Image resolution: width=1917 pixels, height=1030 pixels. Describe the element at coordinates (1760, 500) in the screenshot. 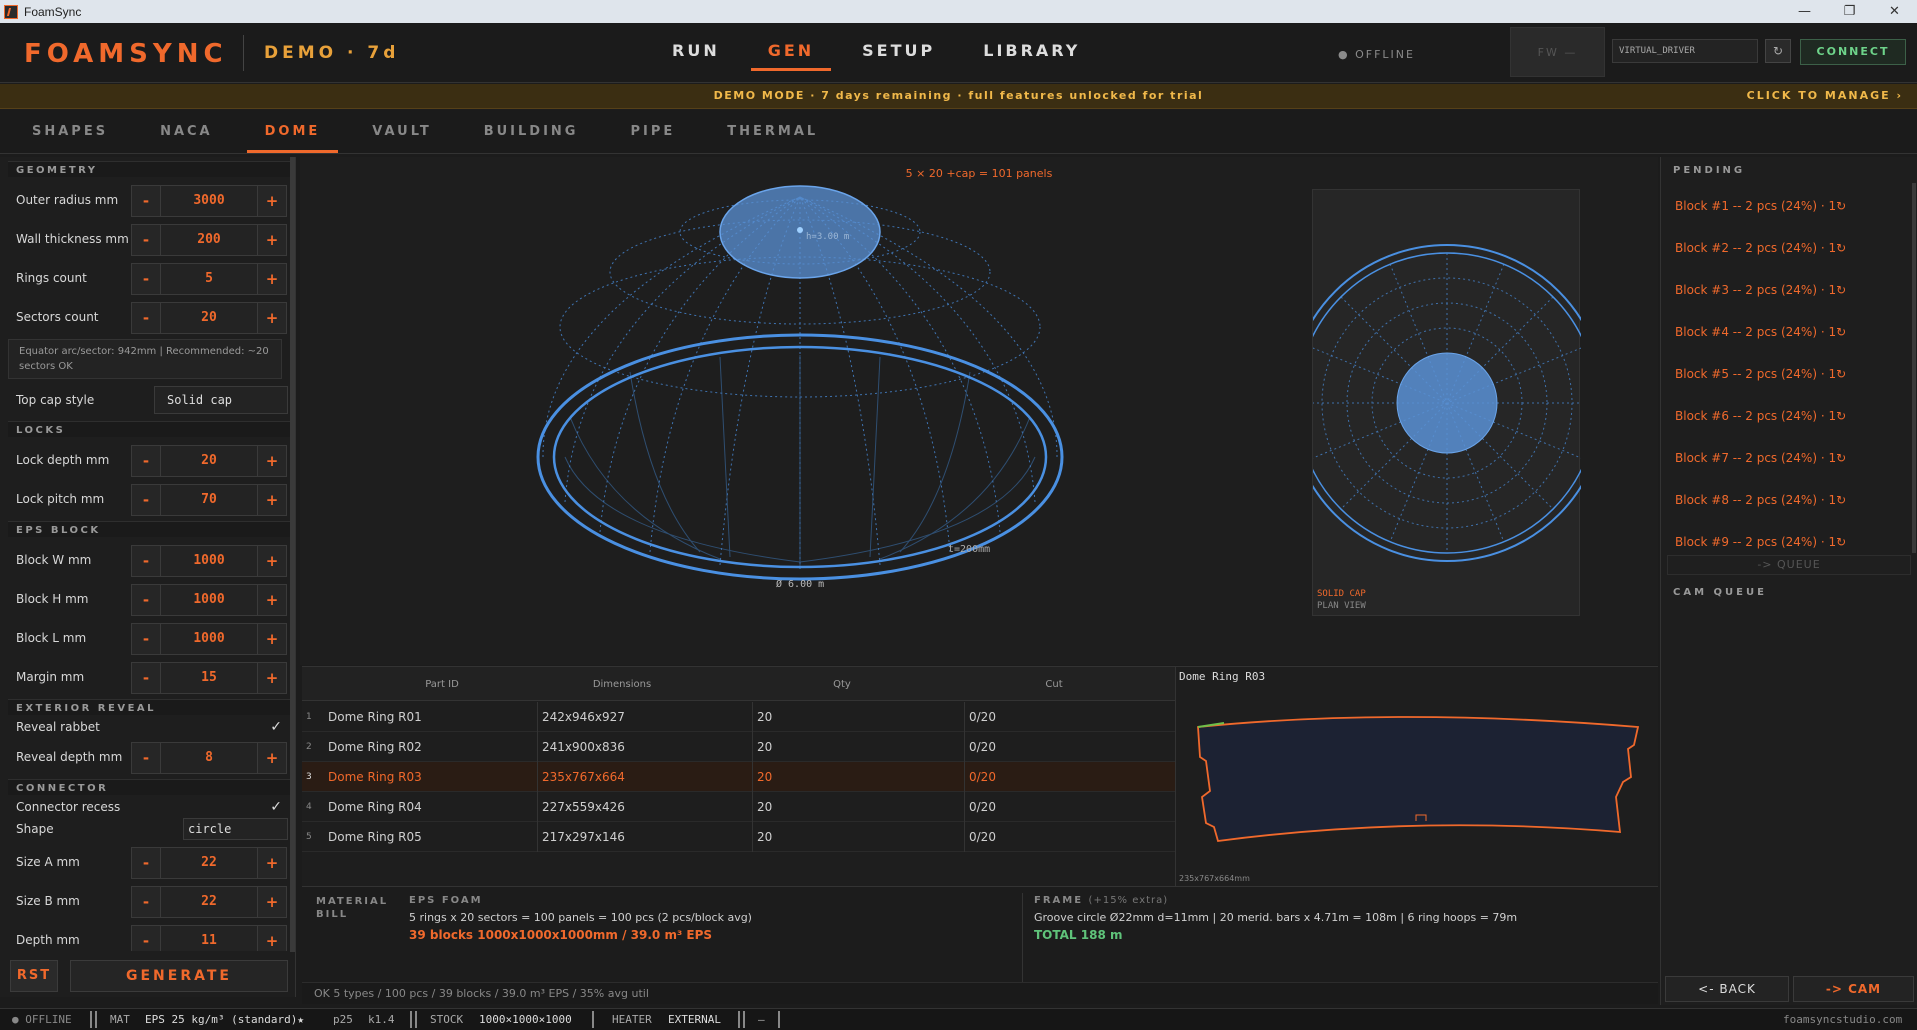

I see `pending-block-item: Block #8 -- 2 pcs (24%) · 1↻` at that location.